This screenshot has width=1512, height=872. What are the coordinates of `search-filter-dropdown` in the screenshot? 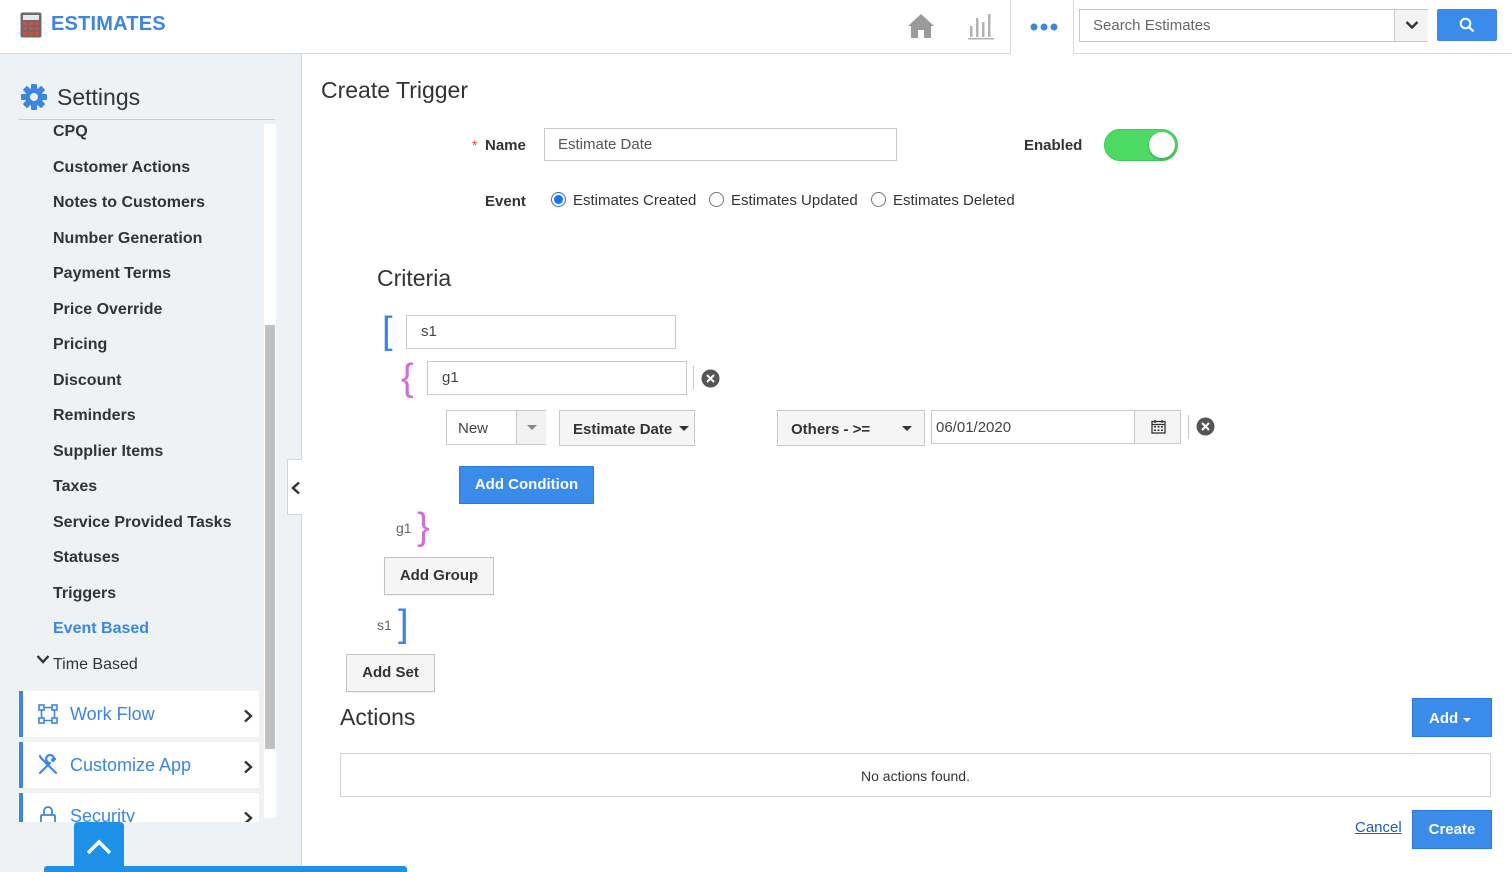 It's located at (1411, 25).